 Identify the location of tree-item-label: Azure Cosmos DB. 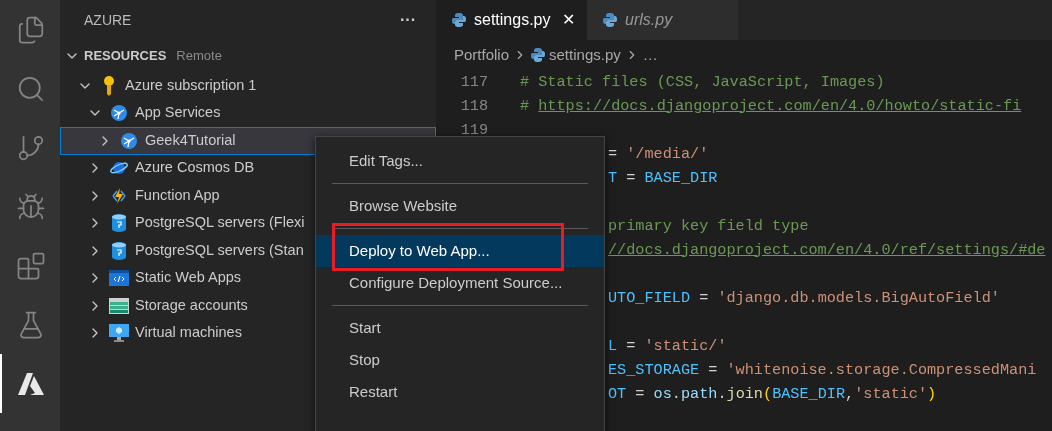
(195, 168).